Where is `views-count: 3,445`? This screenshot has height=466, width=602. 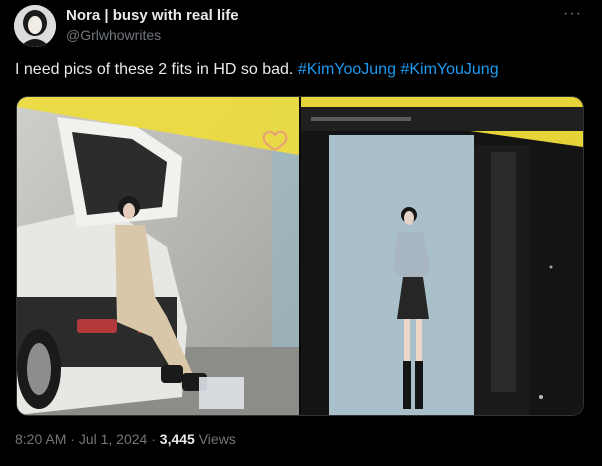 views-count: 3,445 is located at coordinates (177, 439).